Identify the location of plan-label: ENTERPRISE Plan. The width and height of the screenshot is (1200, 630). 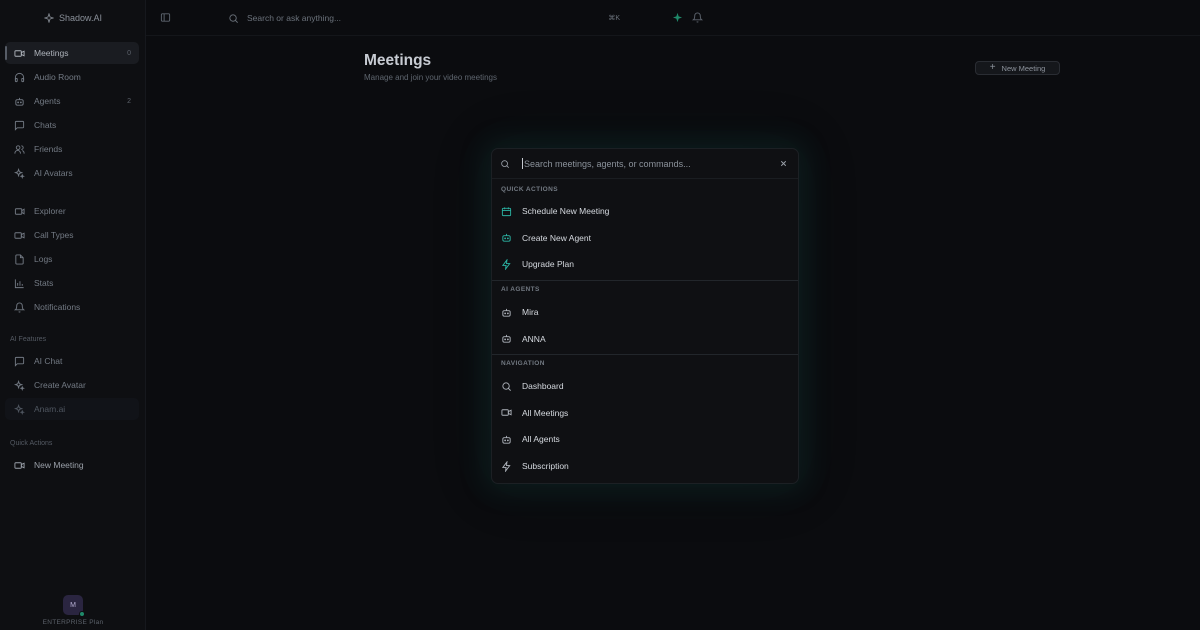
(73, 622).